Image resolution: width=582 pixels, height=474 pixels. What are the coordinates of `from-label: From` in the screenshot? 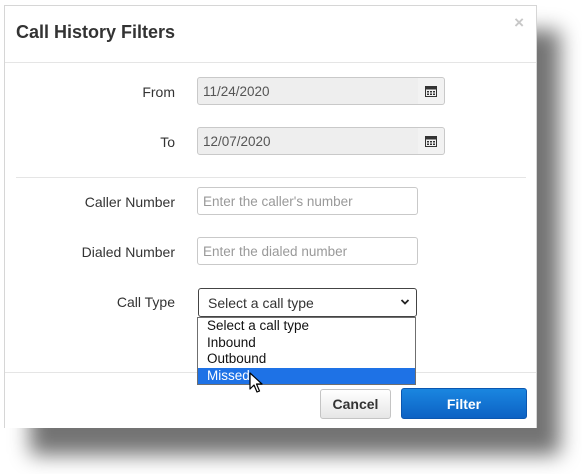 It's located at (158, 92).